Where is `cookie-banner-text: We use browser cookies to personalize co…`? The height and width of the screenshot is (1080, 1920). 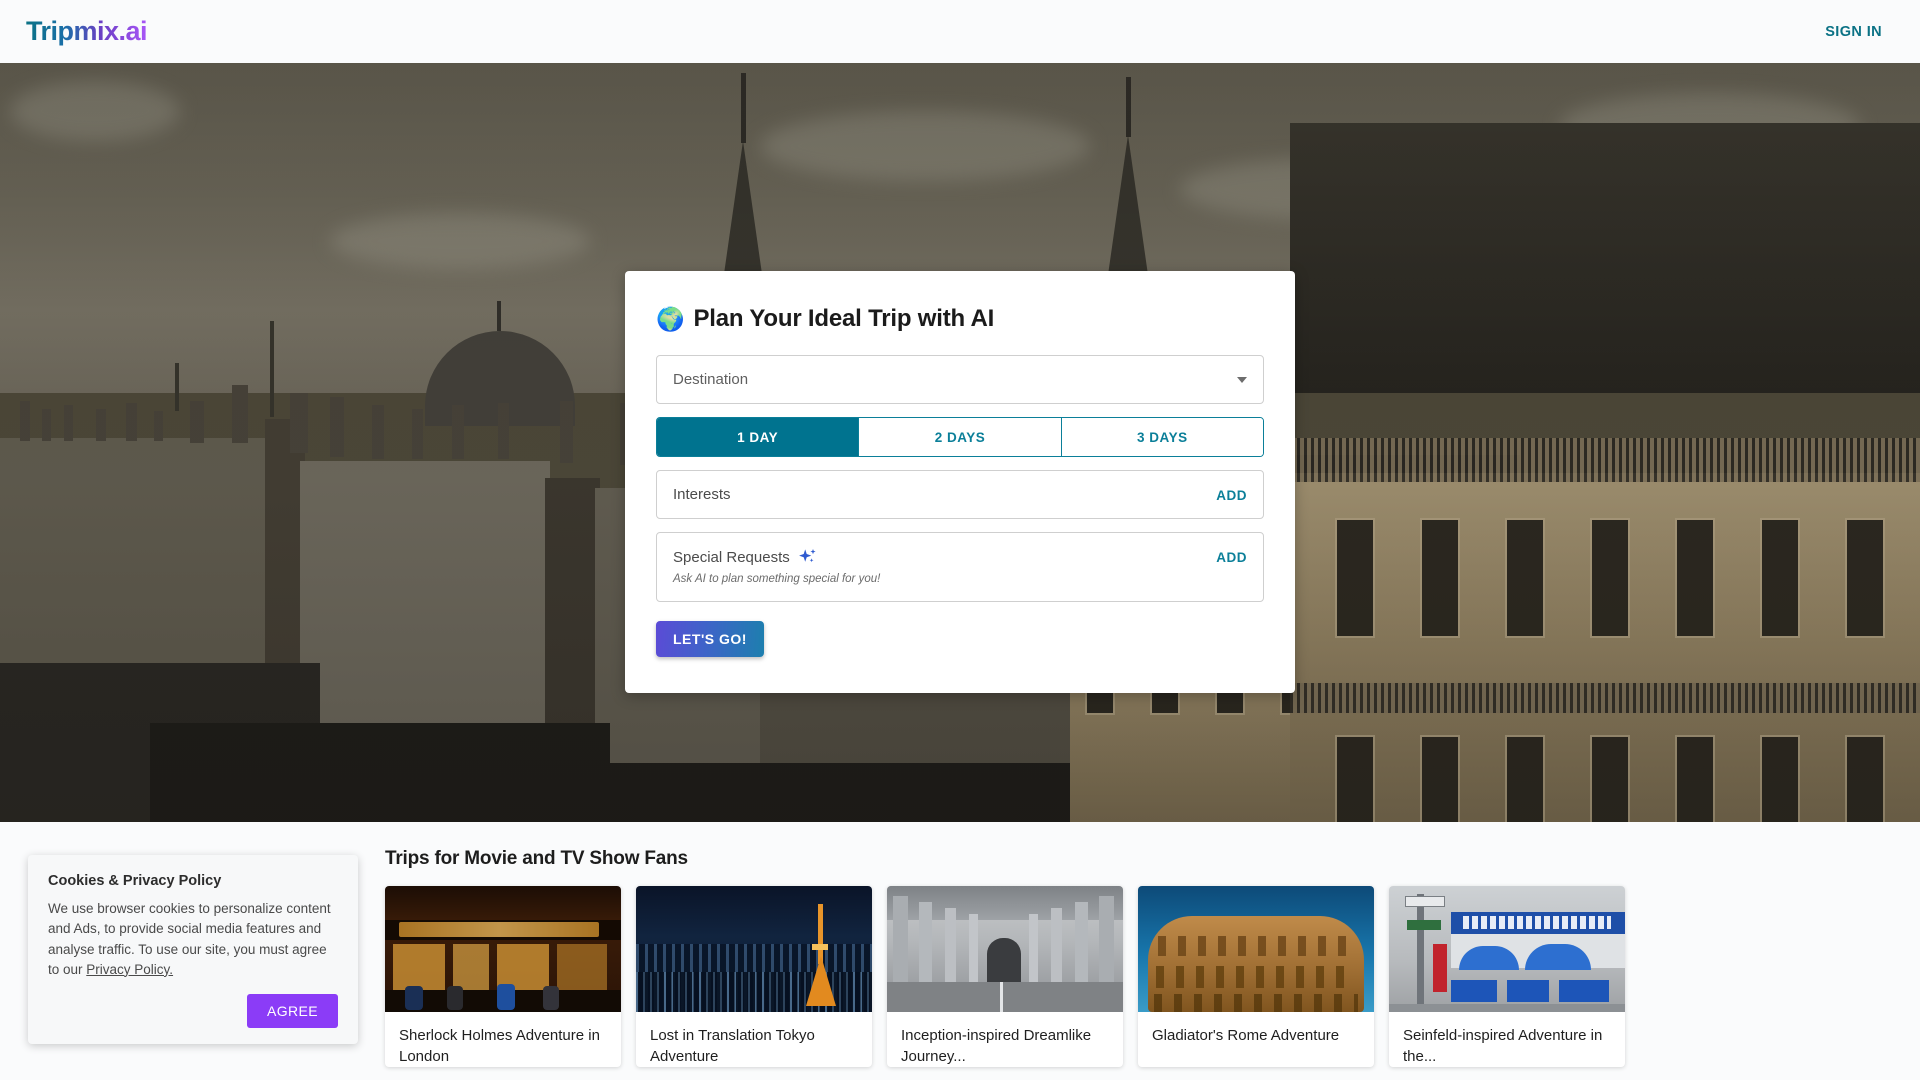
cookie-banner-text: We use browser cookies to personalize co… is located at coordinates (193, 939).